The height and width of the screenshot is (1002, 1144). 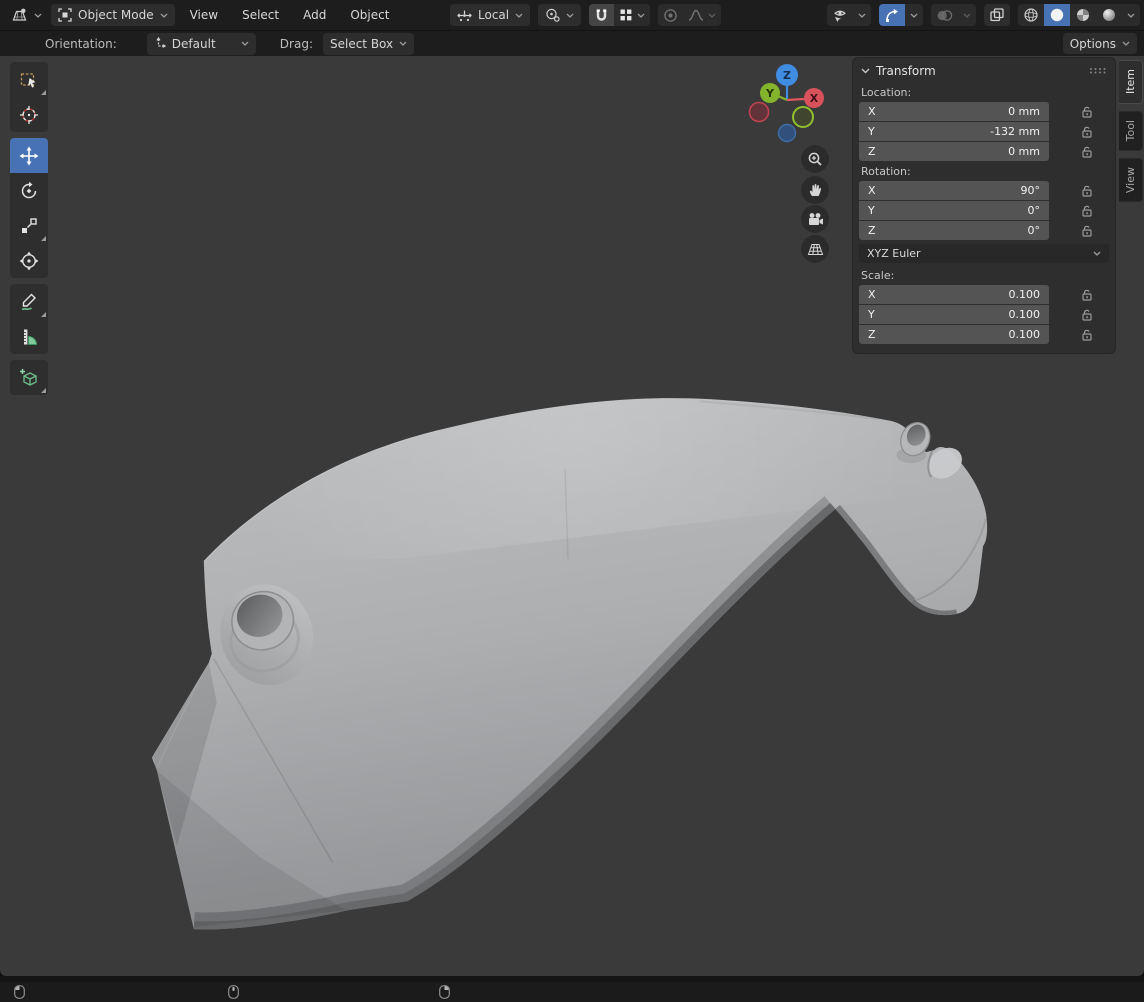 I want to click on tool-rotate, so click(x=29, y=190).